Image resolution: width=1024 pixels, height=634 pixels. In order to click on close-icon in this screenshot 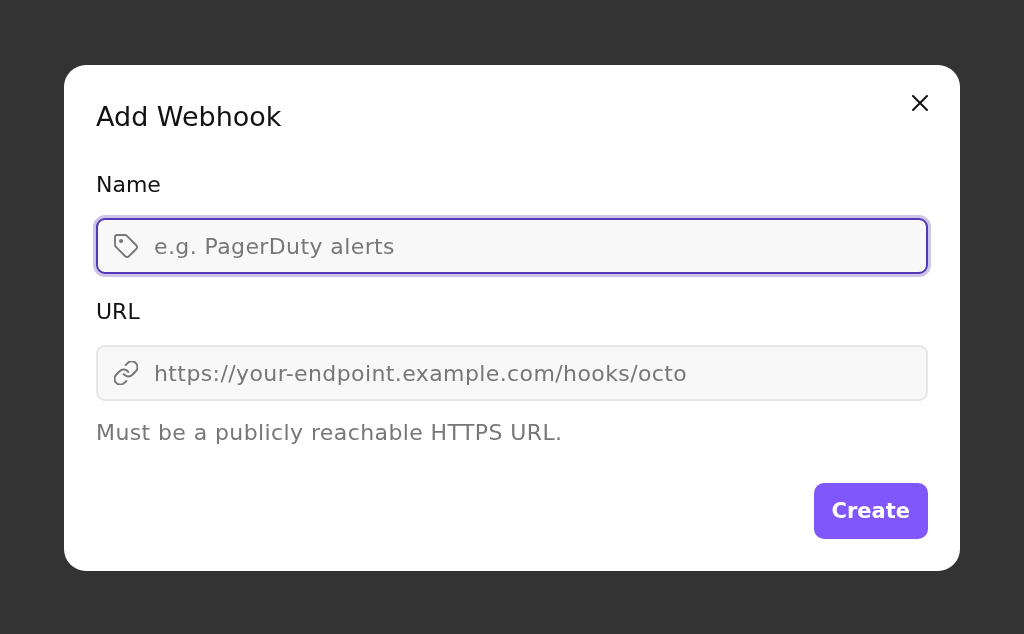, I will do `click(920, 103)`.